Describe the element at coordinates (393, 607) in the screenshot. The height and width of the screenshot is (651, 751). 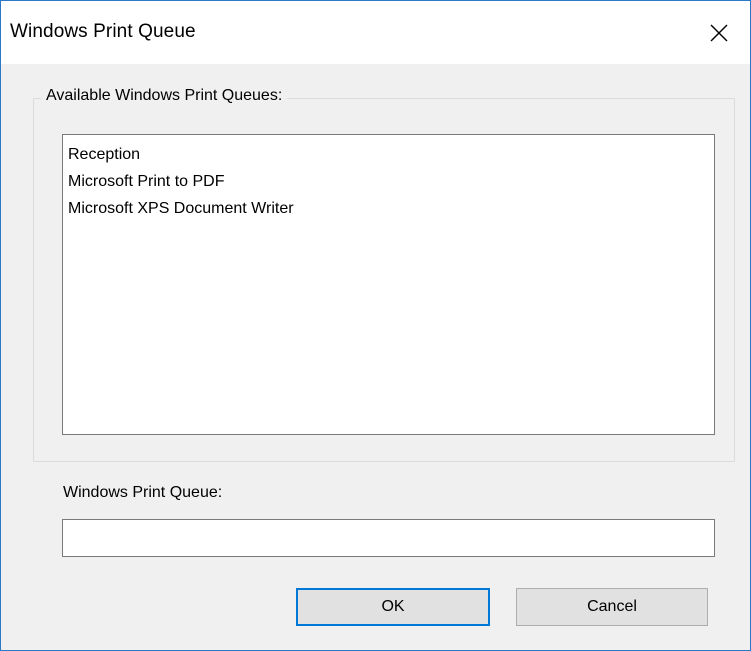
I see `ok-button: OK` at that location.